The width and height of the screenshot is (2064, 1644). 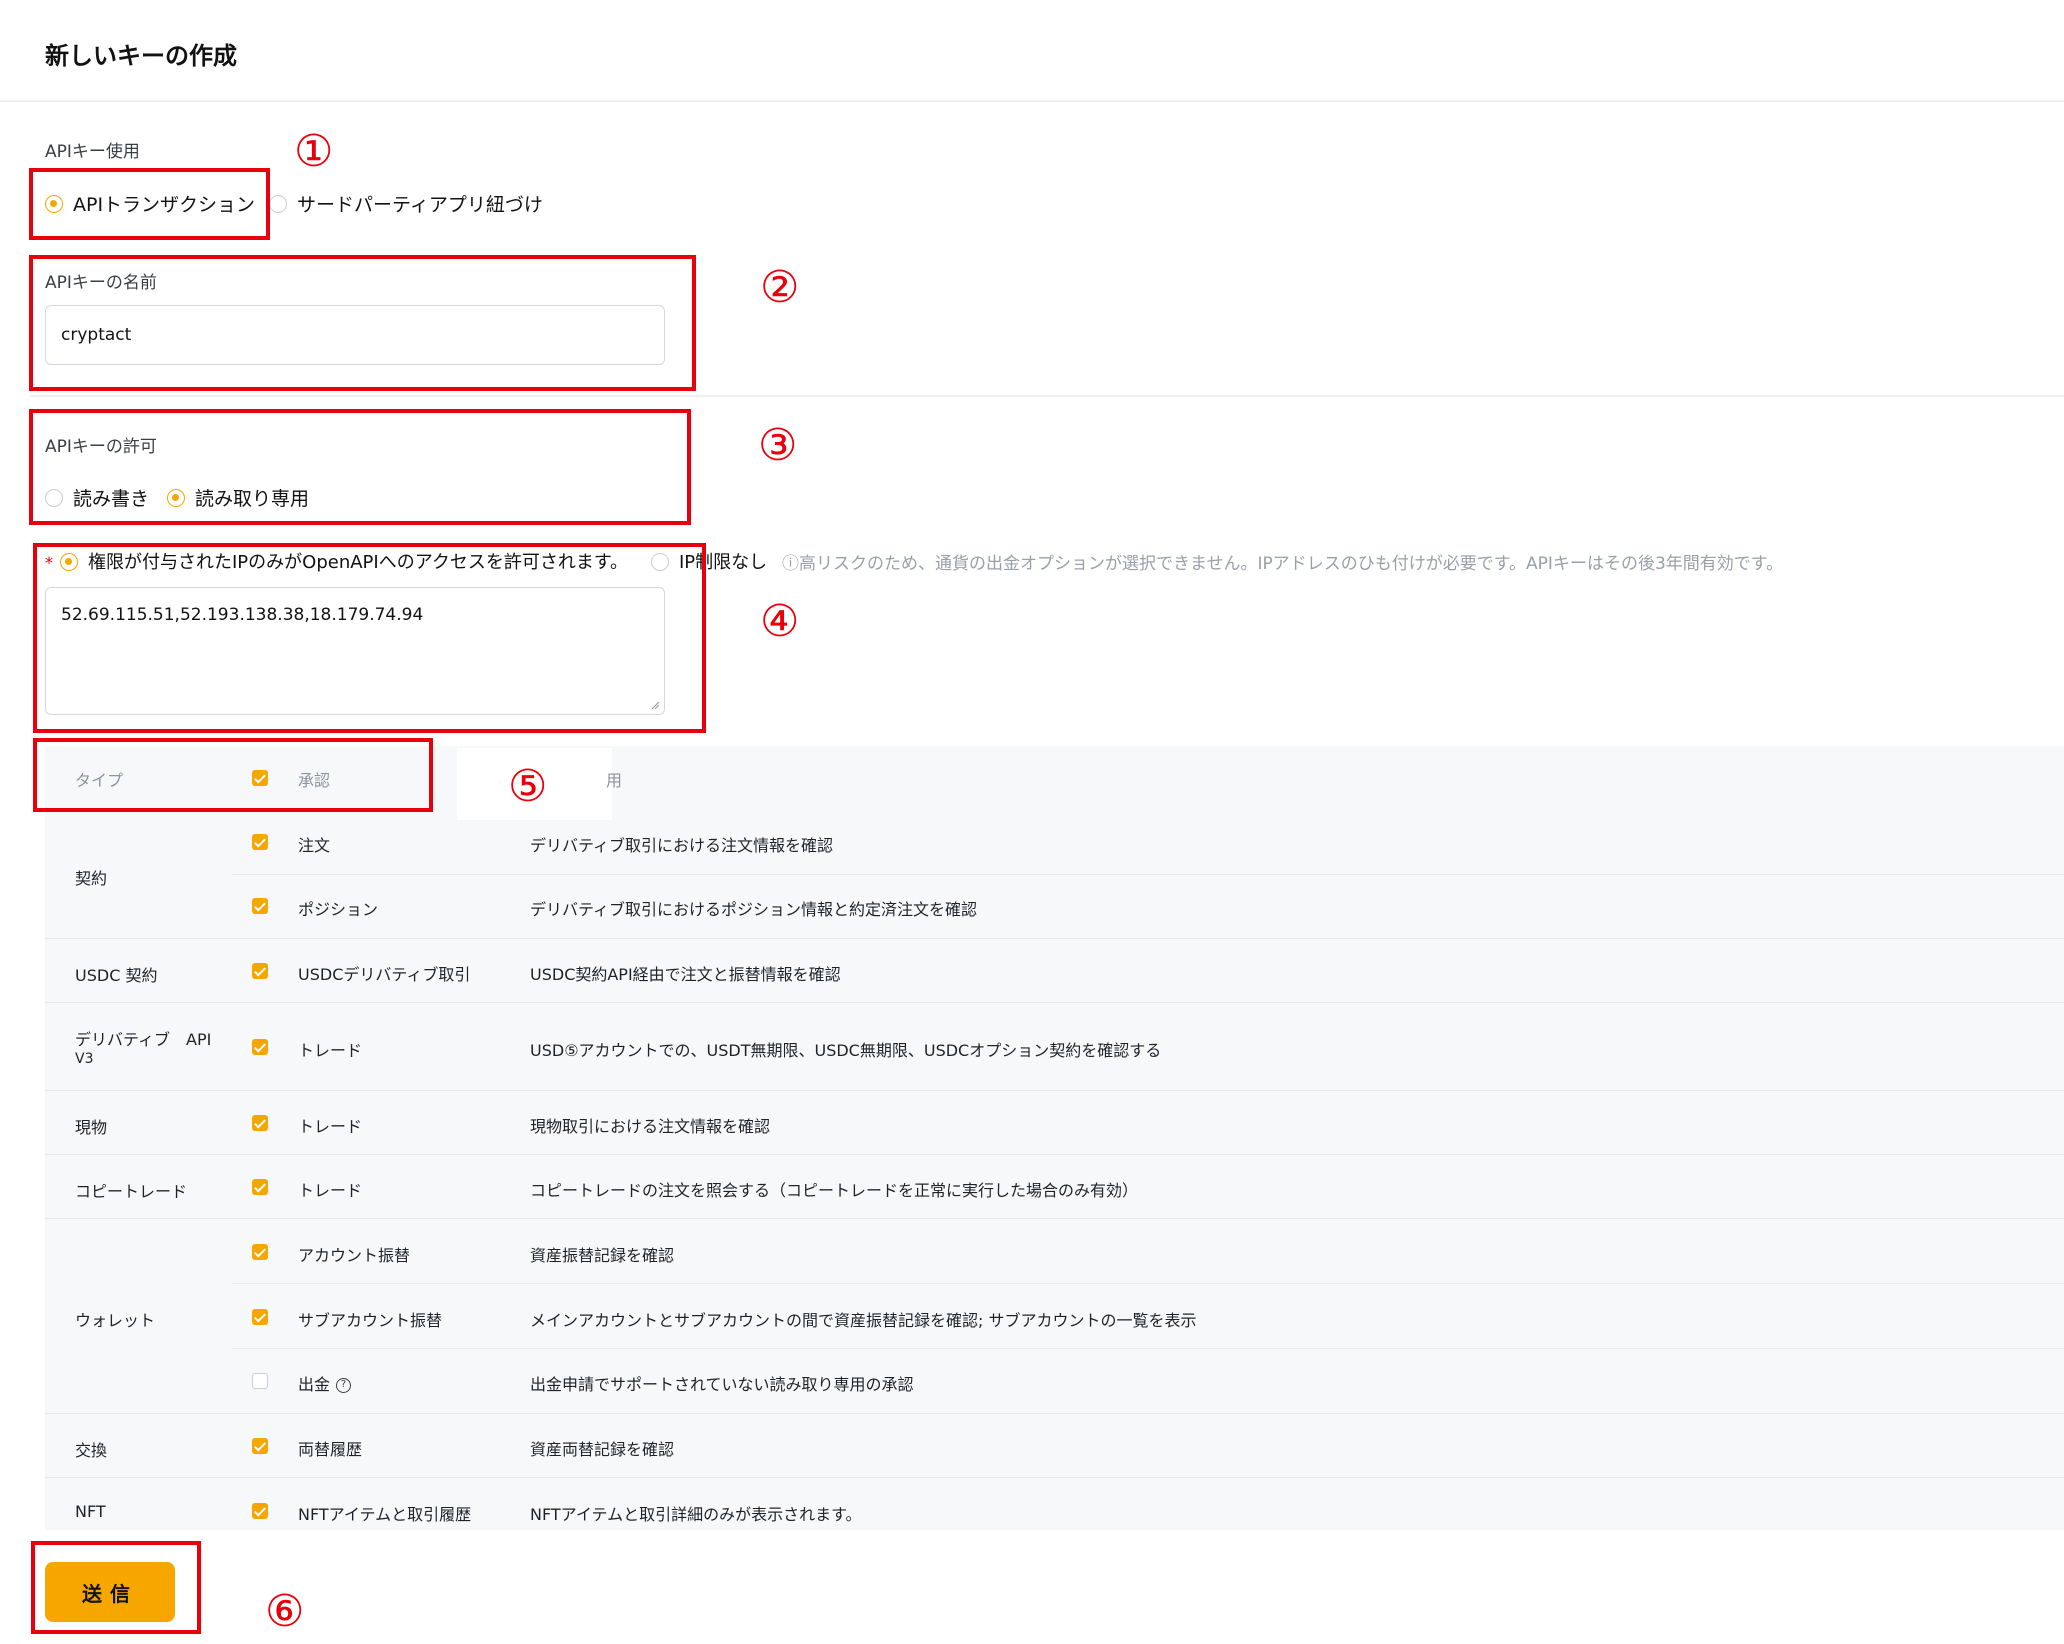 I want to click on permission-name: 注文, so click(x=314, y=845).